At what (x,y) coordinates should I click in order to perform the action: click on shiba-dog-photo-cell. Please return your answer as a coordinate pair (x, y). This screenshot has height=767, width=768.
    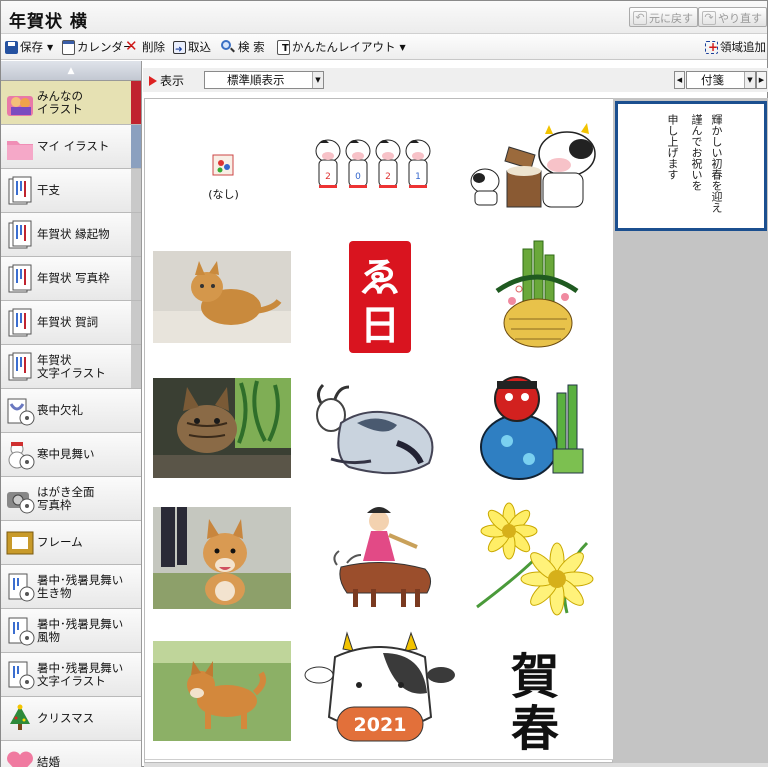
    Looking at the image, I should click on (223, 693).